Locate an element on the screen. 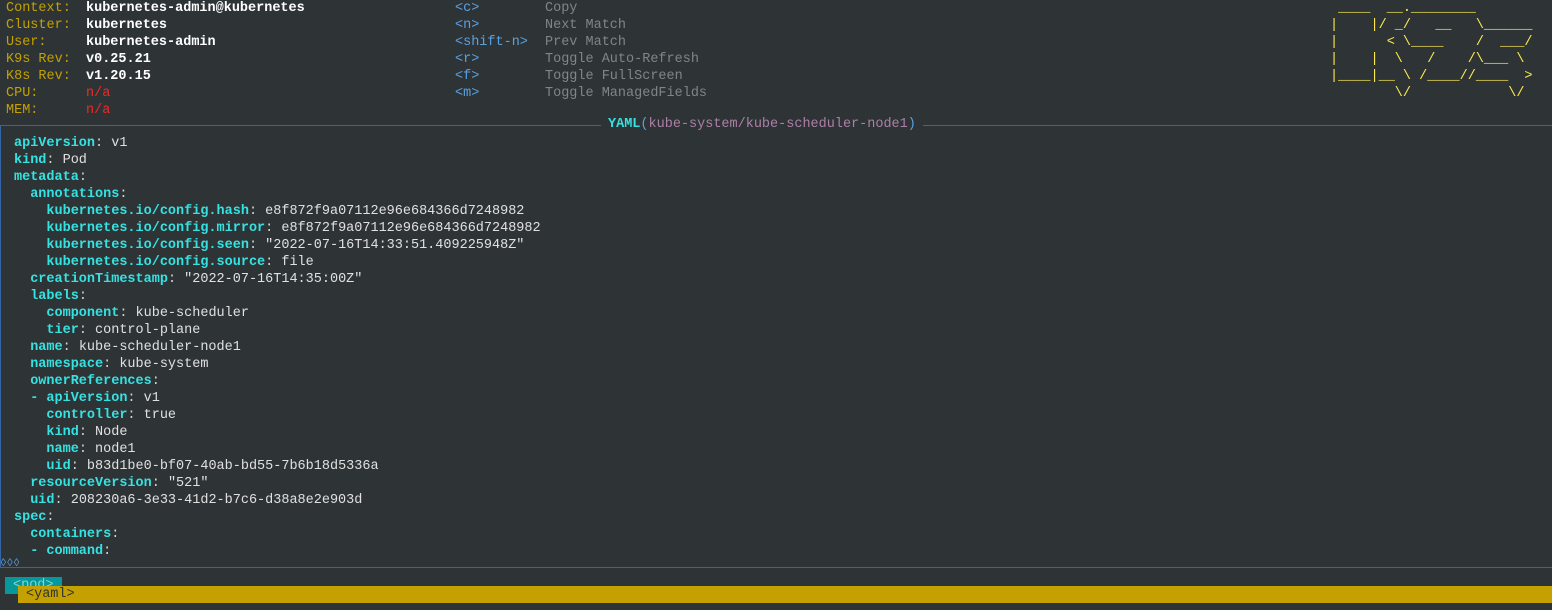 Image resolution: width=1552 pixels, height=610 pixels. yaml-value: e8f872f9a07112e96e684366d7248982 is located at coordinates (411, 228).